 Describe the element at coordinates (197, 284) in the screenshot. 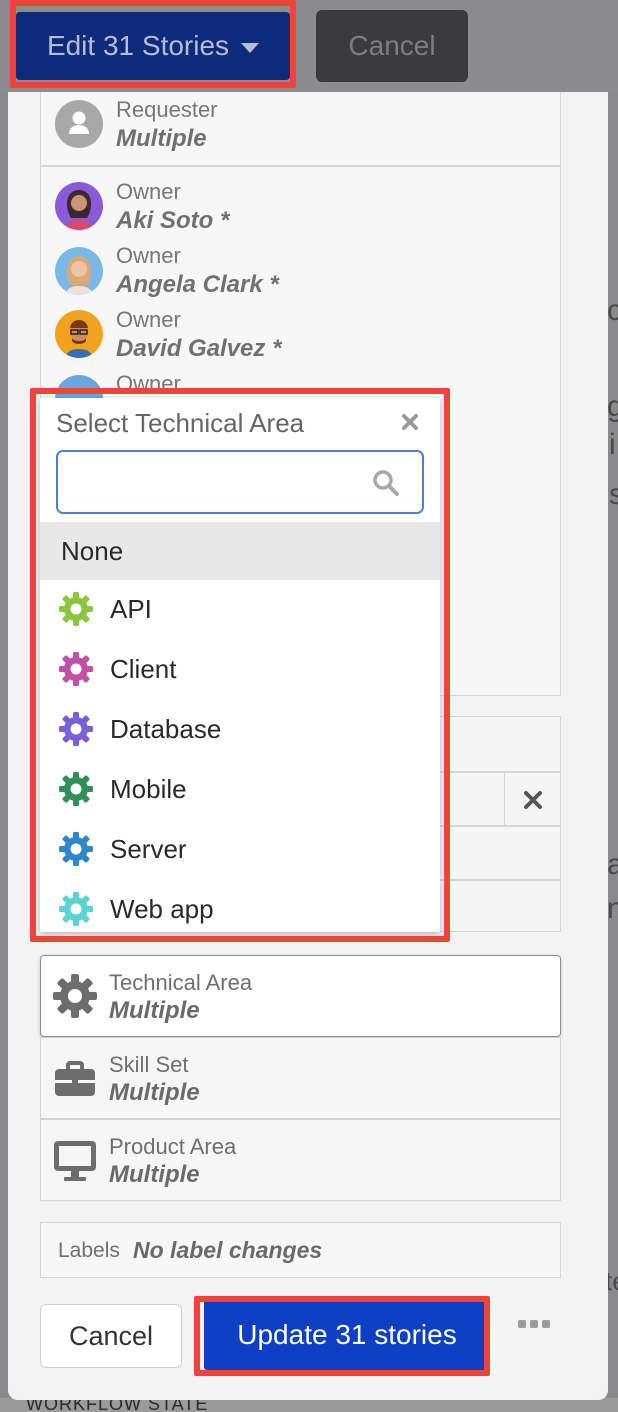

I see `owner-name: Angela Clark *` at that location.